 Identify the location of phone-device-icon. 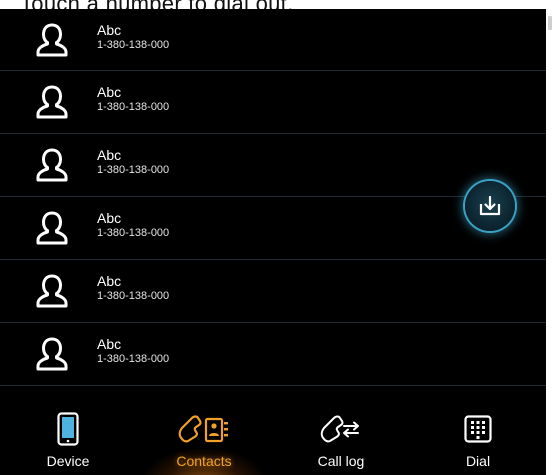
(68, 429).